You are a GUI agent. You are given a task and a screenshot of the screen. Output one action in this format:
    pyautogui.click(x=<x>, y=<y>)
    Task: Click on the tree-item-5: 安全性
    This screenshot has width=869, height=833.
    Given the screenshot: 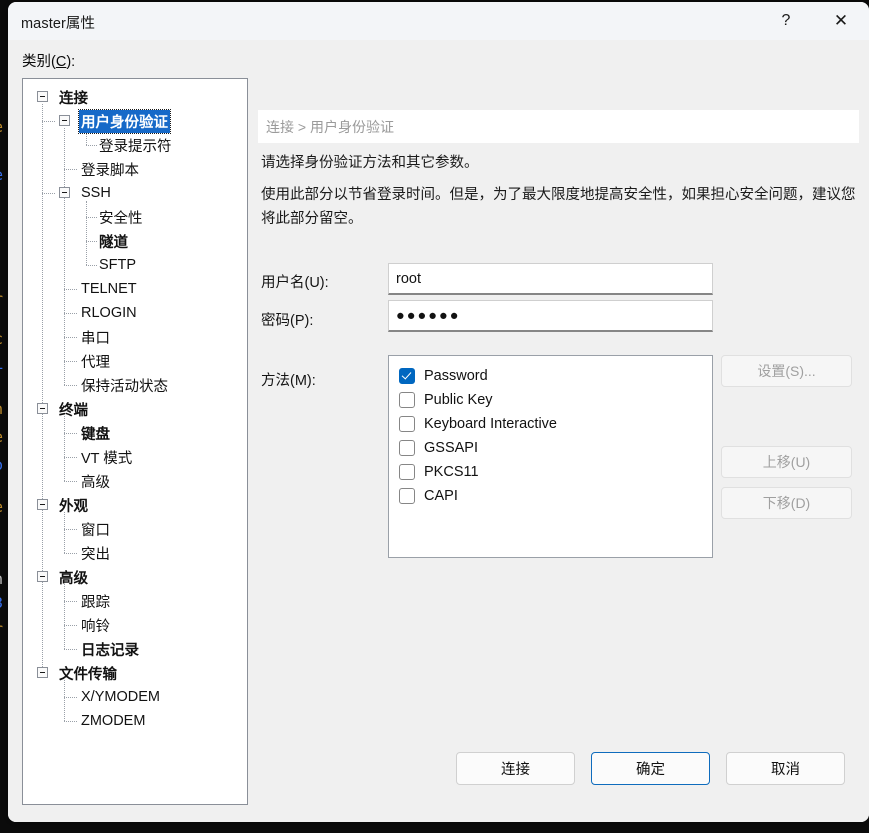 What is the action you would take?
    pyautogui.click(x=135, y=217)
    